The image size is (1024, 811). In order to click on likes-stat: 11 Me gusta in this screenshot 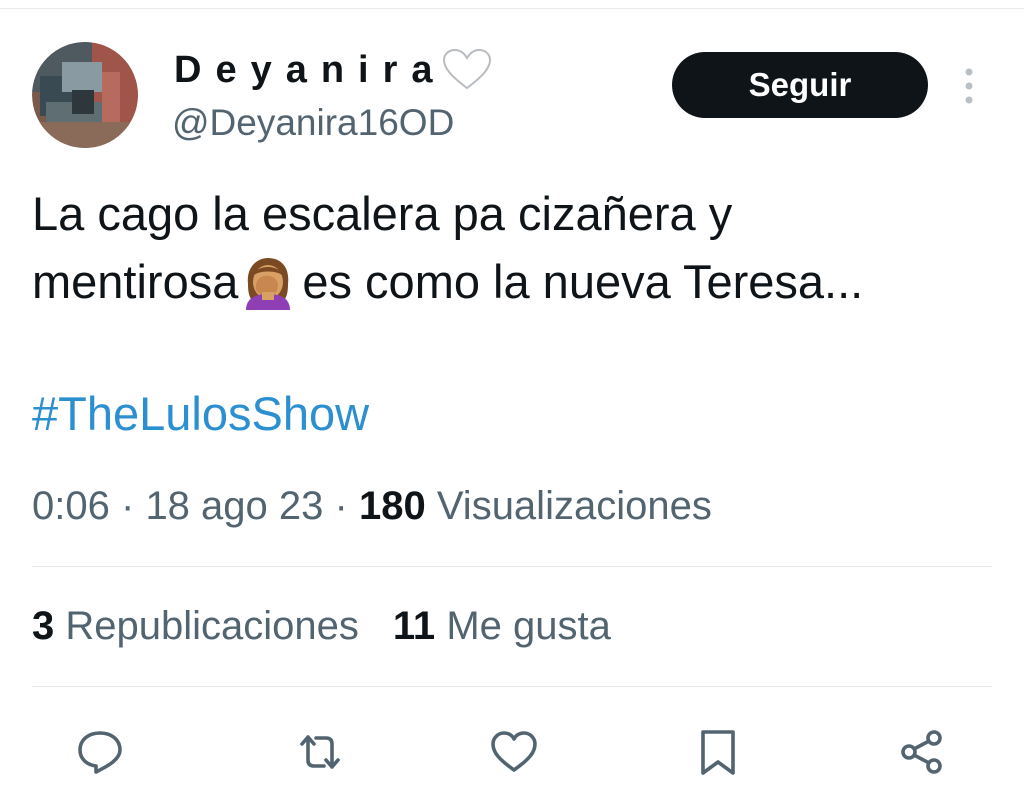, I will do `click(502, 626)`.